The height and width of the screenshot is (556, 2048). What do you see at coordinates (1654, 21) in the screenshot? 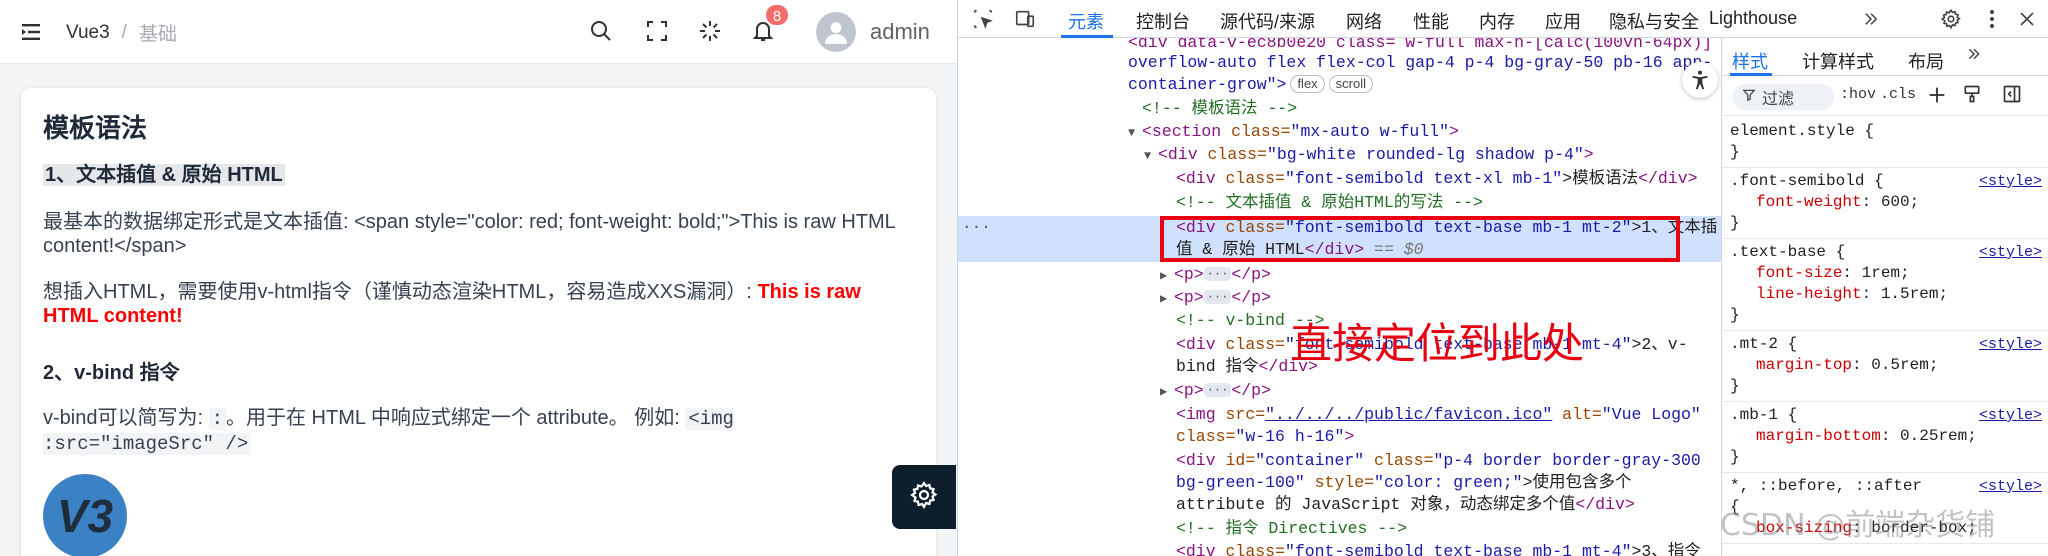
I see `tab-privacy-security: 隐私与安全` at bounding box center [1654, 21].